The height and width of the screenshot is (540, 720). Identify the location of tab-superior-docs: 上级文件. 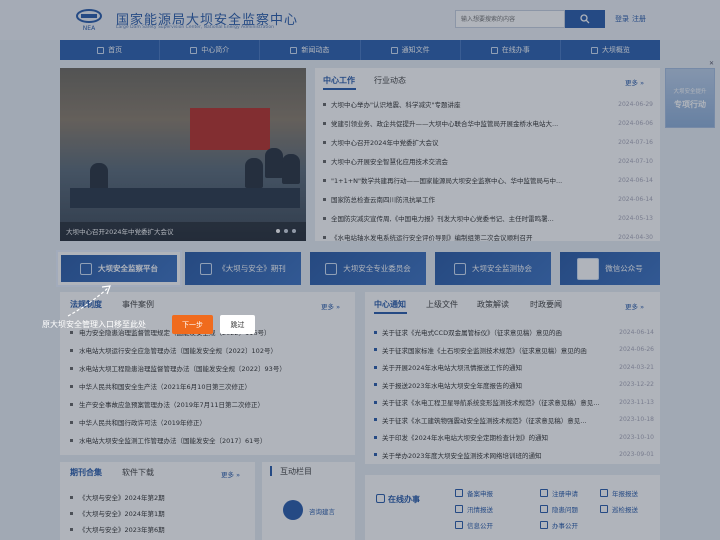
(442, 304).